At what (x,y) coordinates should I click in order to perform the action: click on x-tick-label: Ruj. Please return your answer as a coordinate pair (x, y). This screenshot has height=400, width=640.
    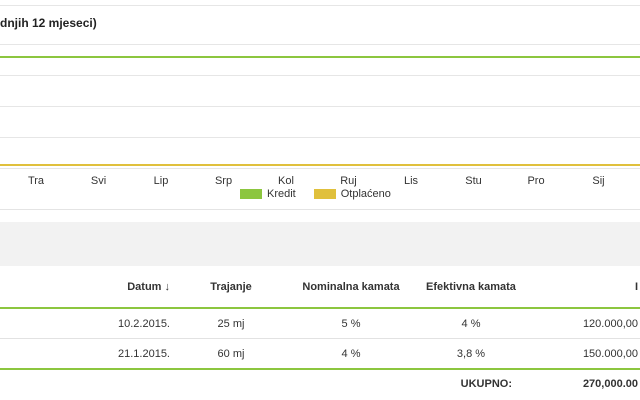
    Looking at the image, I should click on (348, 181).